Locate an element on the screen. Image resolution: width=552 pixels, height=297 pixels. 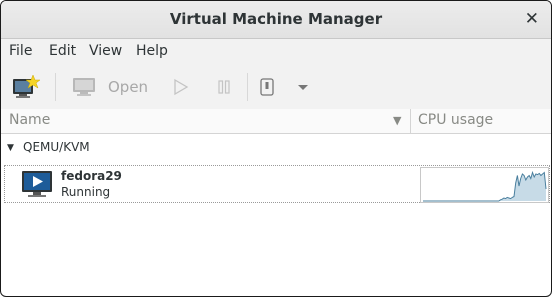
title-bar: Virtual Machine Manager ✕ is located at coordinates (276, 20).